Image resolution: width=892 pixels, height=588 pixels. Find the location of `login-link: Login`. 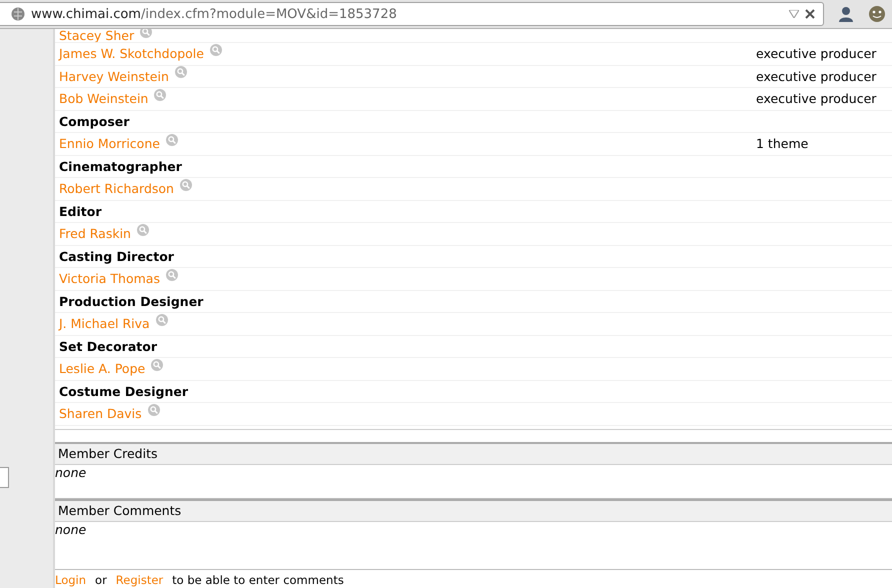

login-link: Login is located at coordinates (70, 579).